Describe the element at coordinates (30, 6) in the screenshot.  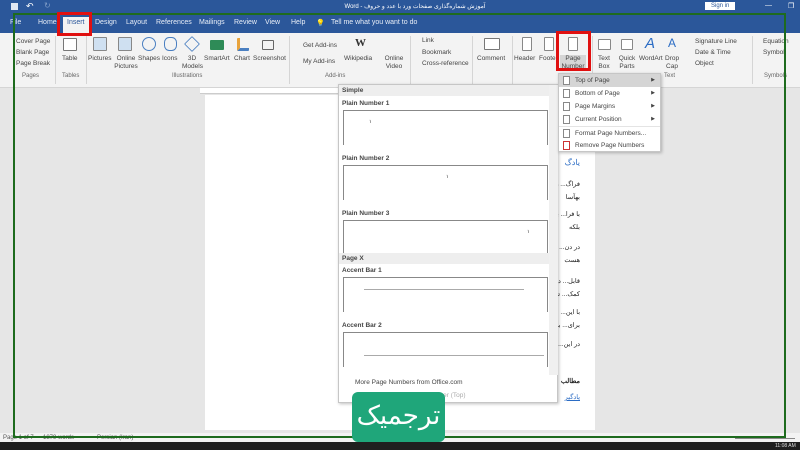
I see `undo-icon: ↶` at that location.